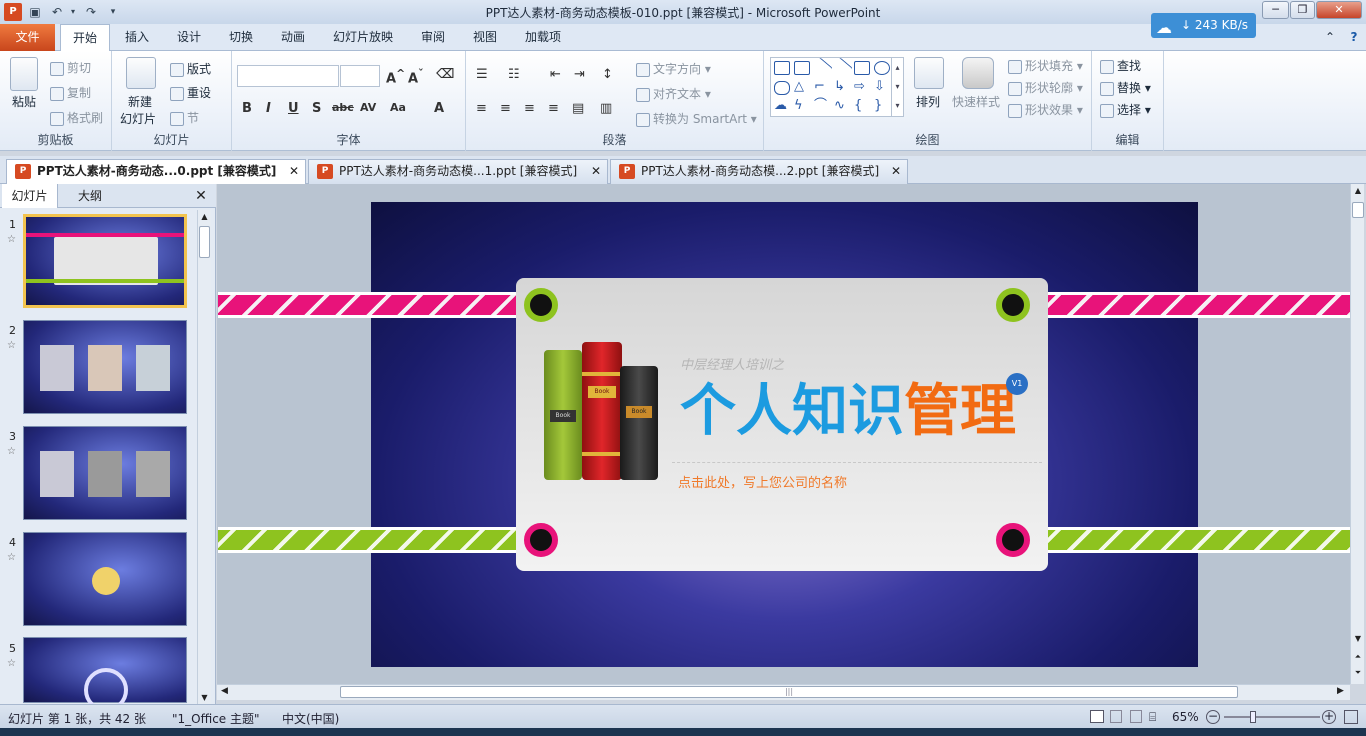 The image size is (1366, 736). I want to click on bullets-icon: ☰, so click(482, 74).